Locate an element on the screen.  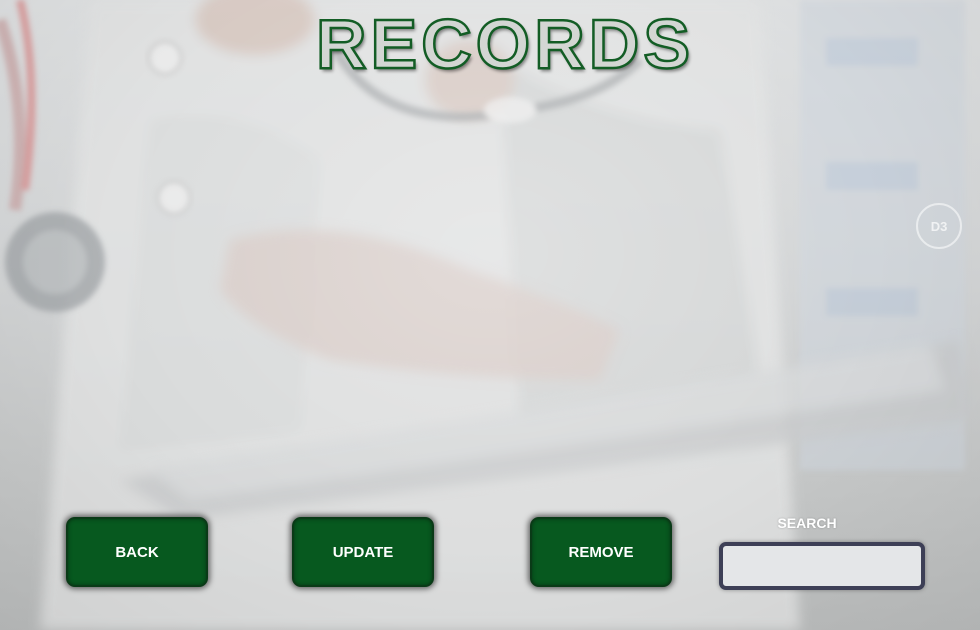
search-label: SEARCH is located at coordinates (807, 523).